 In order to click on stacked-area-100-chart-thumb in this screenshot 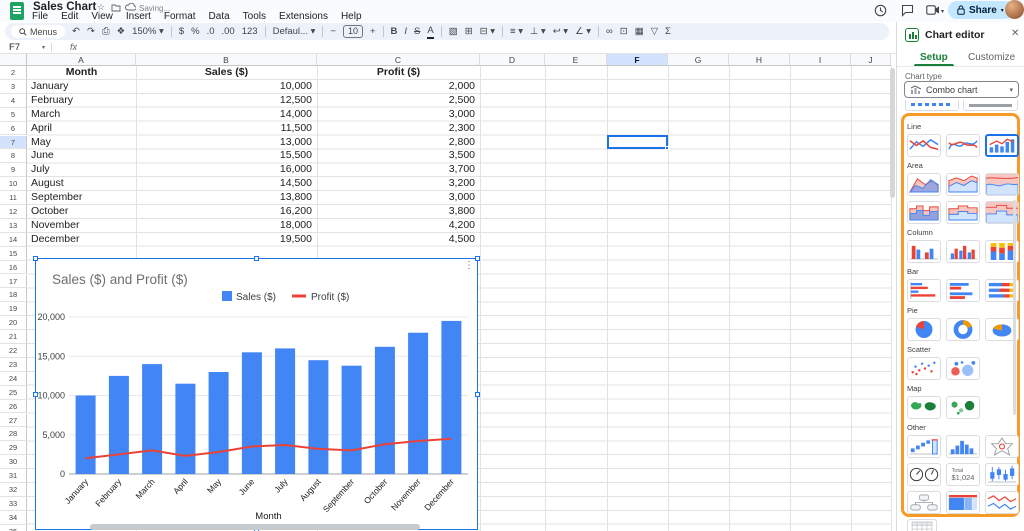, I will do `click(1002, 184)`.